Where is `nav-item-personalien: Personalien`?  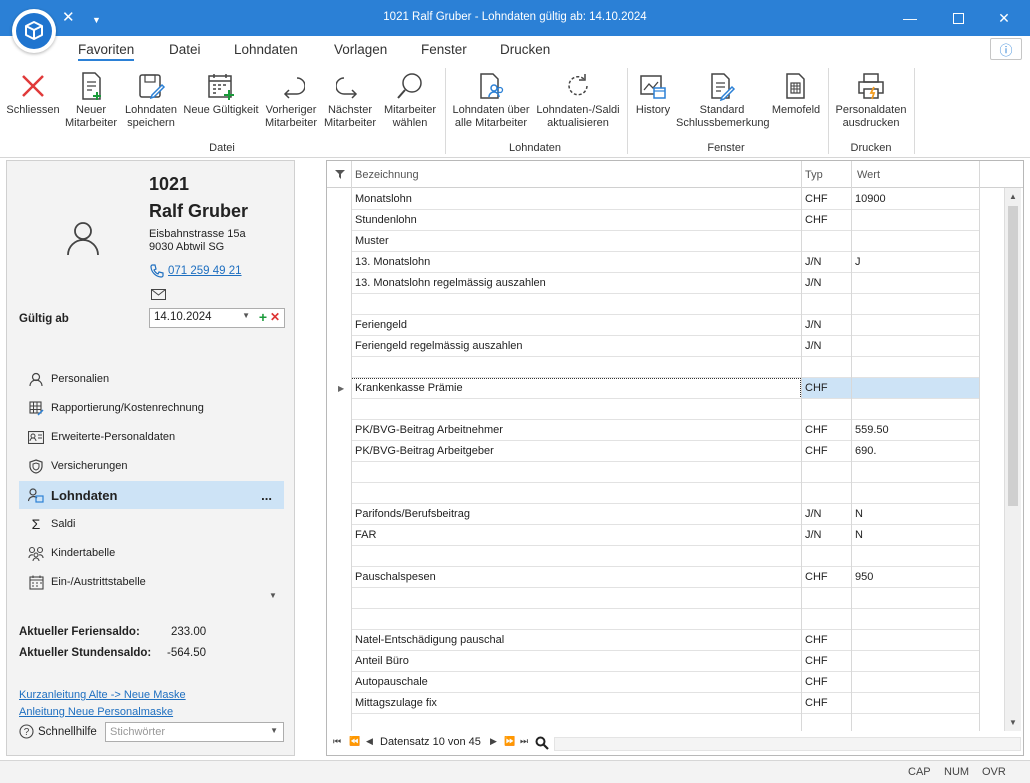 nav-item-personalien: Personalien is located at coordinates (151, 379).